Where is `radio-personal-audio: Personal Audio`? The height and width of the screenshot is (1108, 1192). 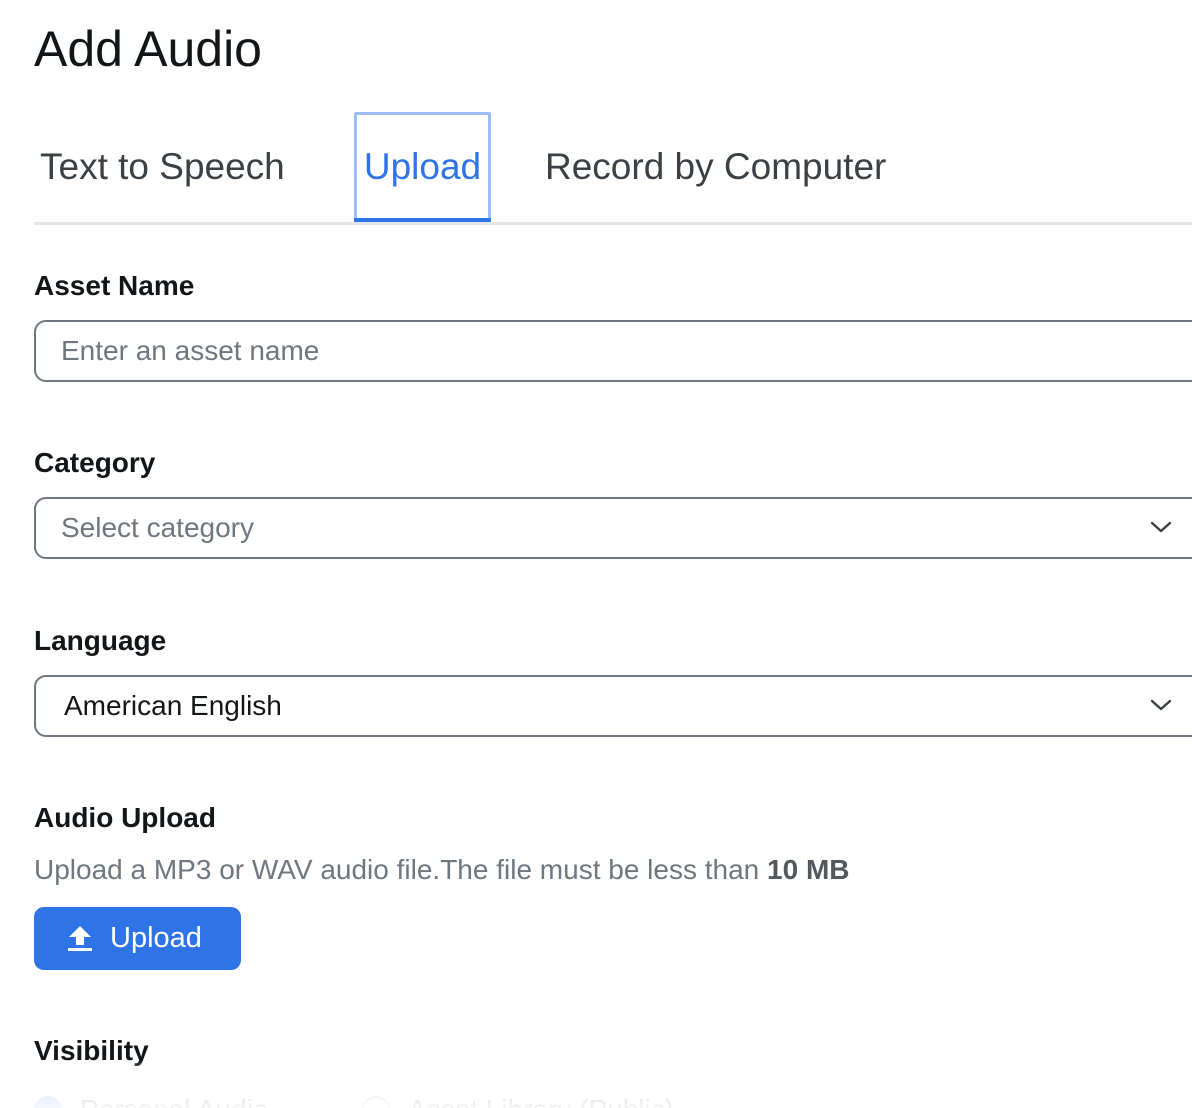
radio-personal-audio: Personal Audio is located at coordinates (151, 1100).